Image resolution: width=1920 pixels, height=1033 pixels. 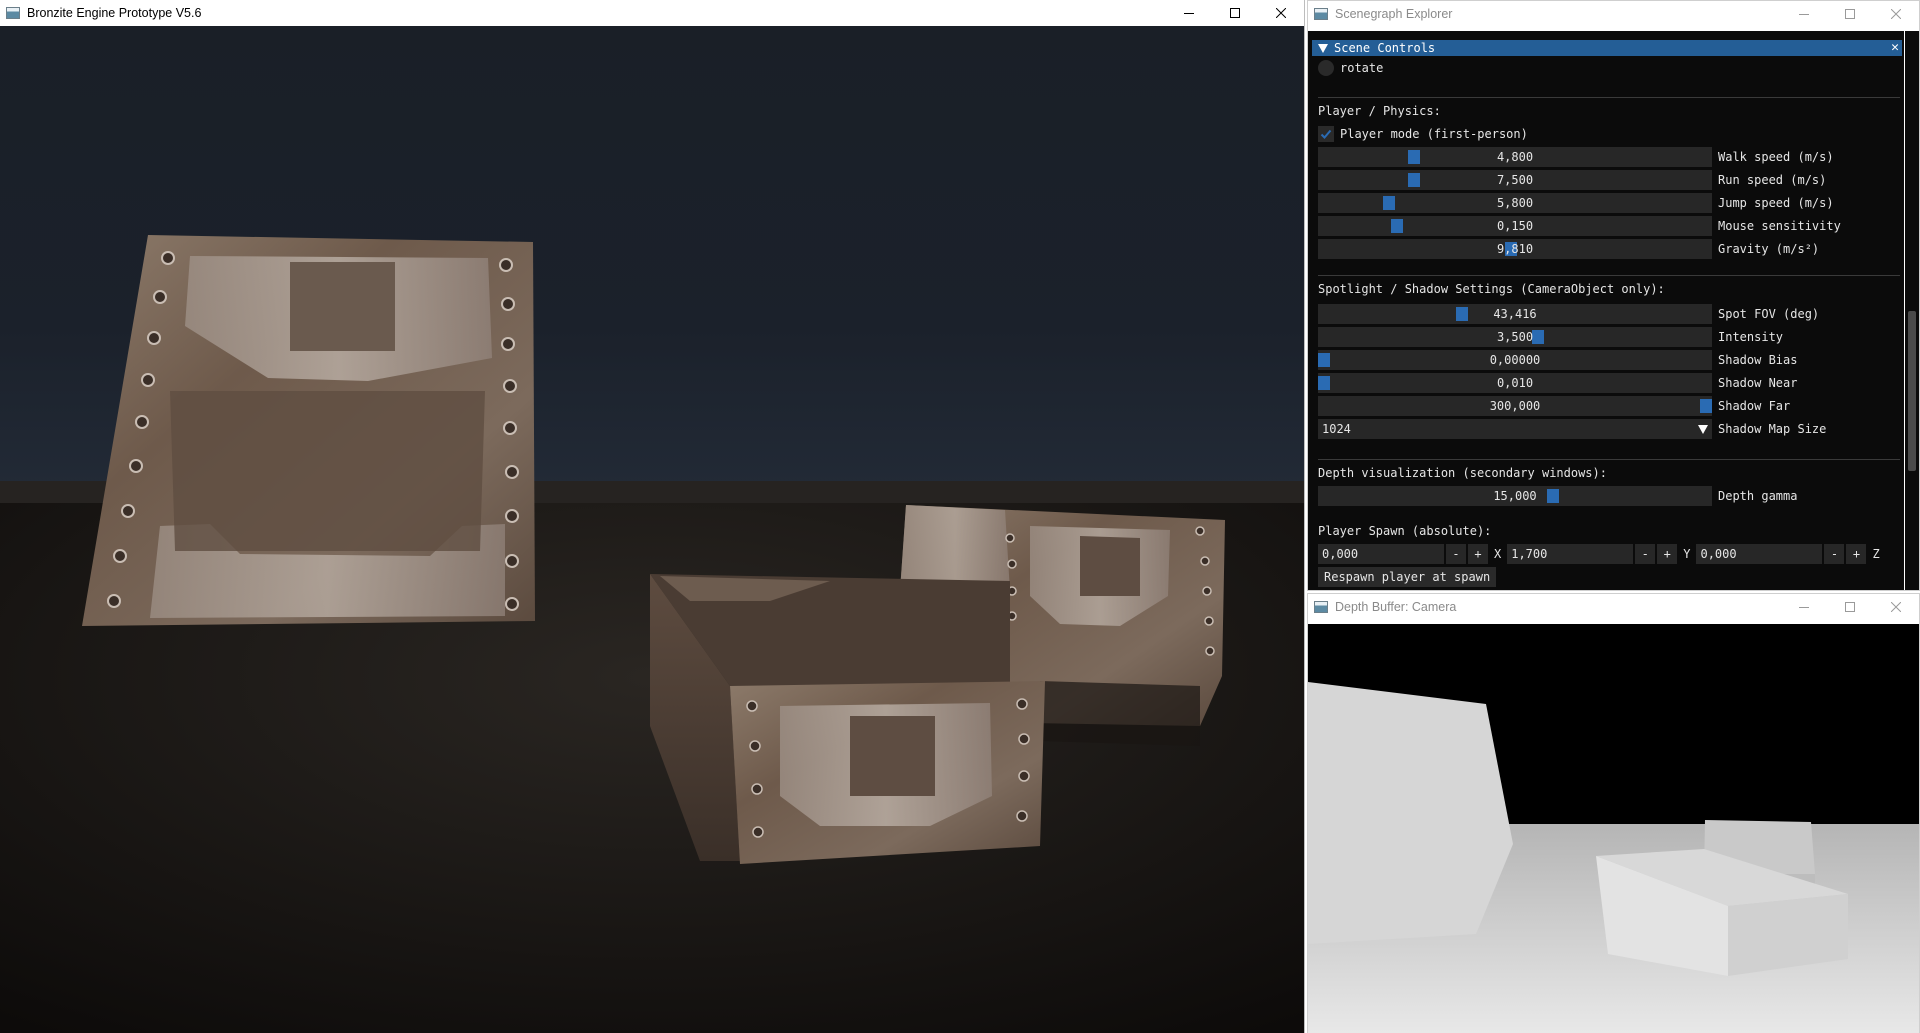 I want to click on shadow-bias-row: 0,00000 Shadow Bias, so click(x=1557, y=360).